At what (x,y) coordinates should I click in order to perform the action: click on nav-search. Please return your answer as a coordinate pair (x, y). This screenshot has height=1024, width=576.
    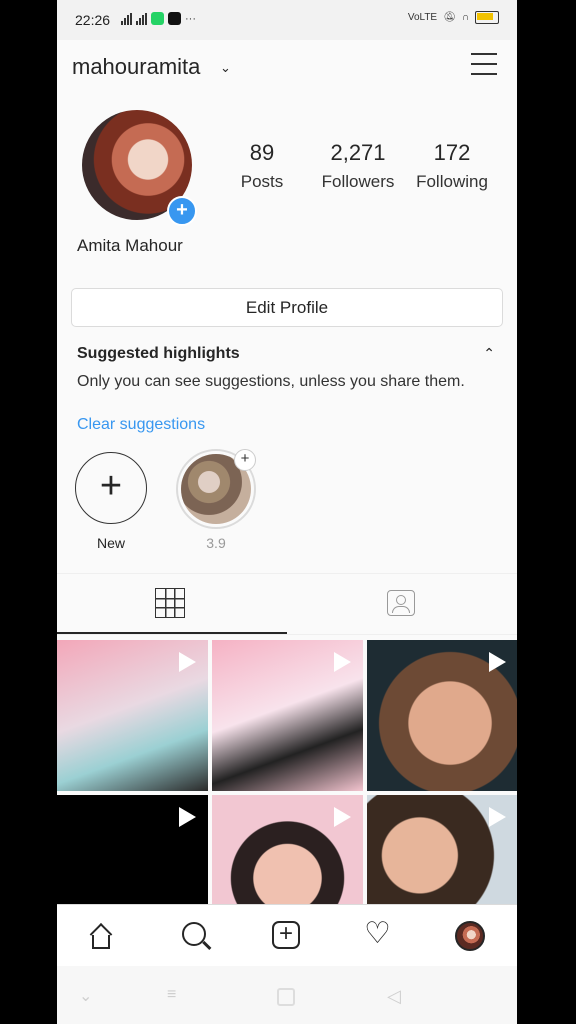
    Looking at the image, I should click on (195, 936).